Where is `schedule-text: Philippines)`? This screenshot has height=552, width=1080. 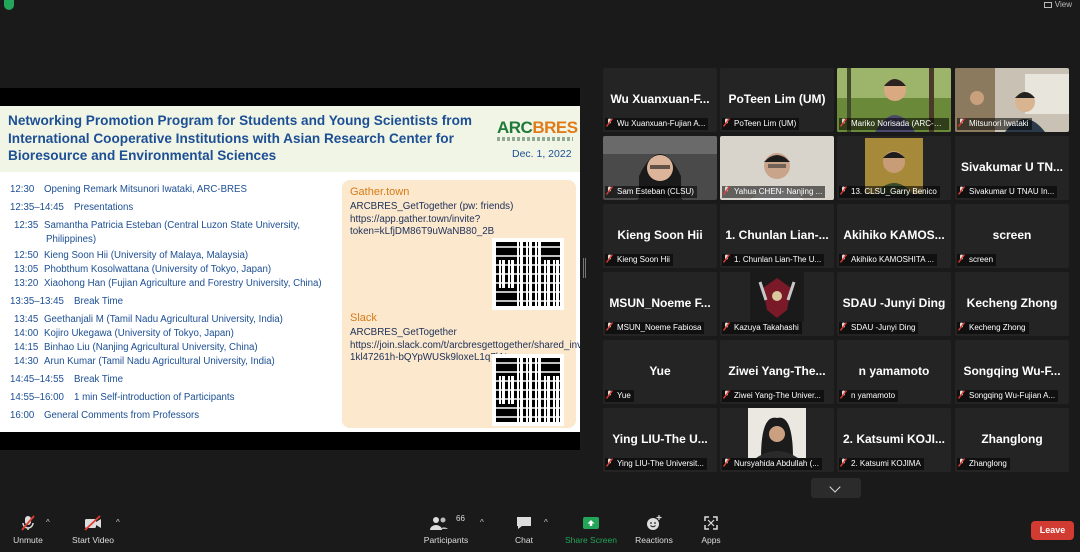
schedule-text: Philippines) is located at coordinates (71, 239).